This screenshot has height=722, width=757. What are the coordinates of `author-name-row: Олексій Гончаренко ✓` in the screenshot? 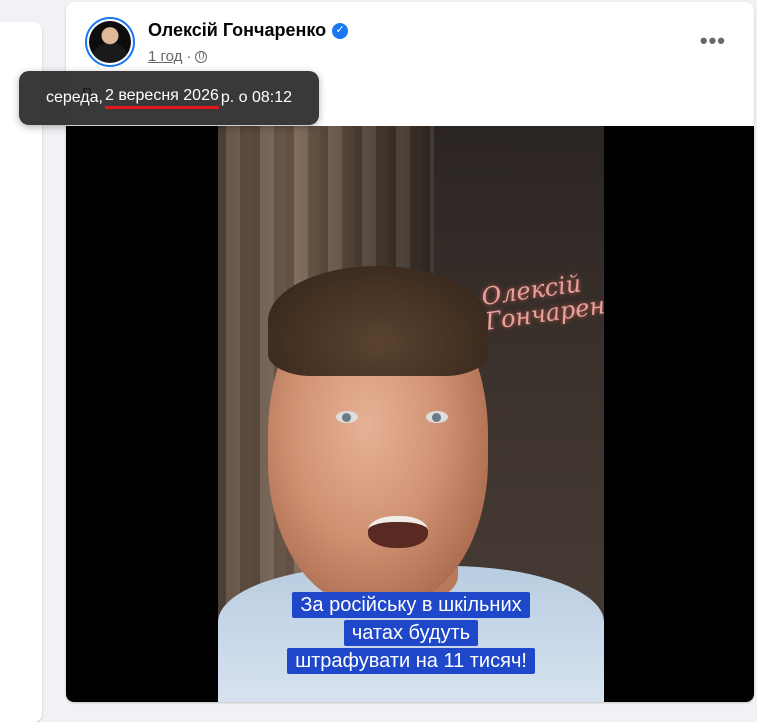 It's located at (248, 30).